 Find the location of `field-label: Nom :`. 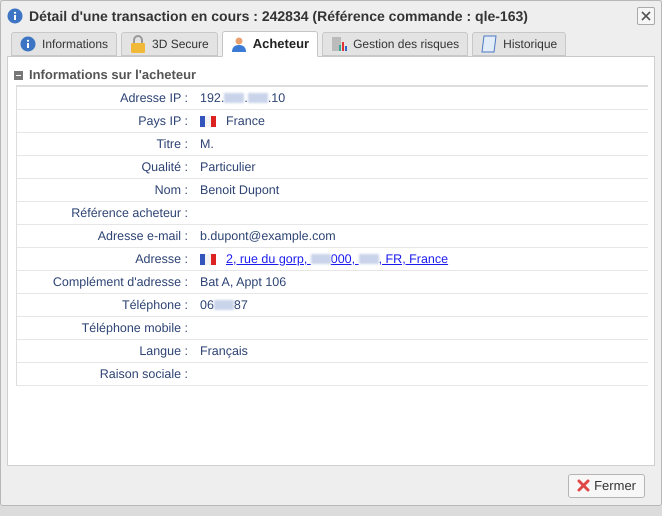

field-label: Nom : is located at coordinates (171, 190).